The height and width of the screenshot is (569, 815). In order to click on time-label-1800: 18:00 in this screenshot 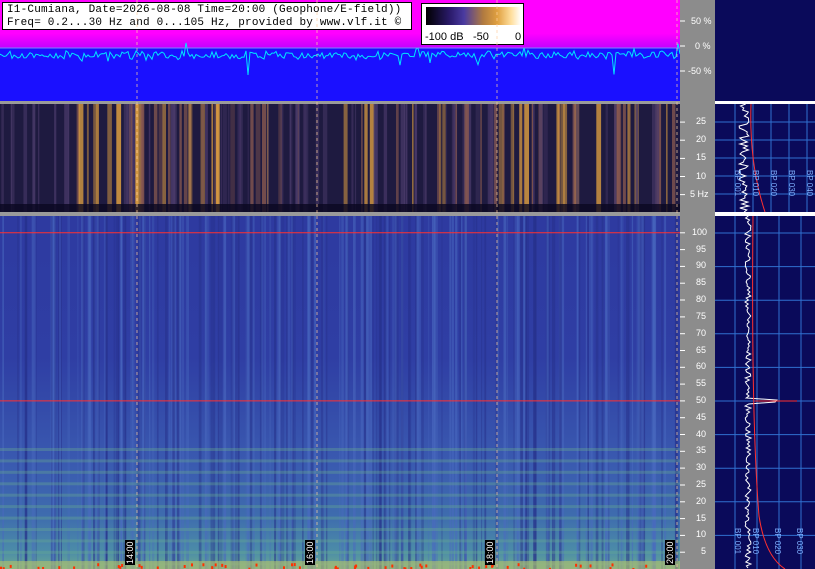, I will do `click(490, 552)`.